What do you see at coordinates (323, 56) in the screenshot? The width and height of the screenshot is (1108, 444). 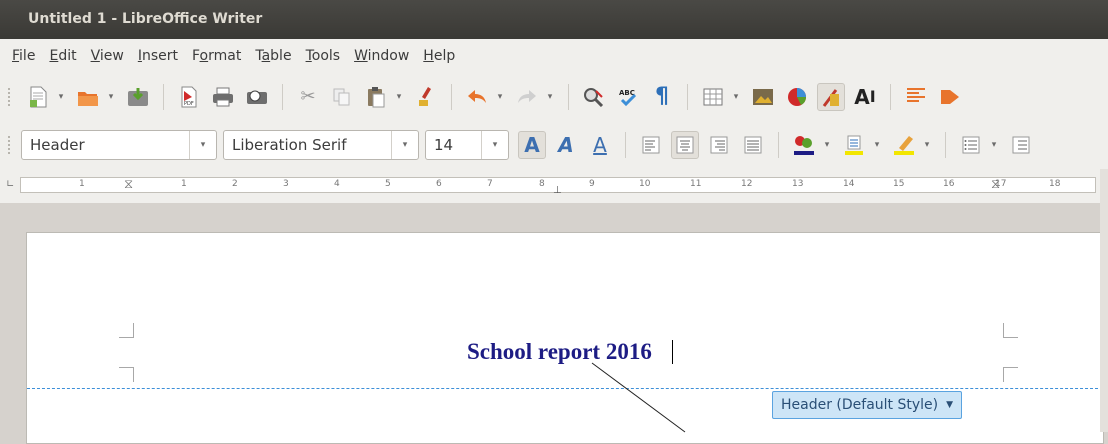 I see `menu-tools: Tools` at bounding box center [323, 56].